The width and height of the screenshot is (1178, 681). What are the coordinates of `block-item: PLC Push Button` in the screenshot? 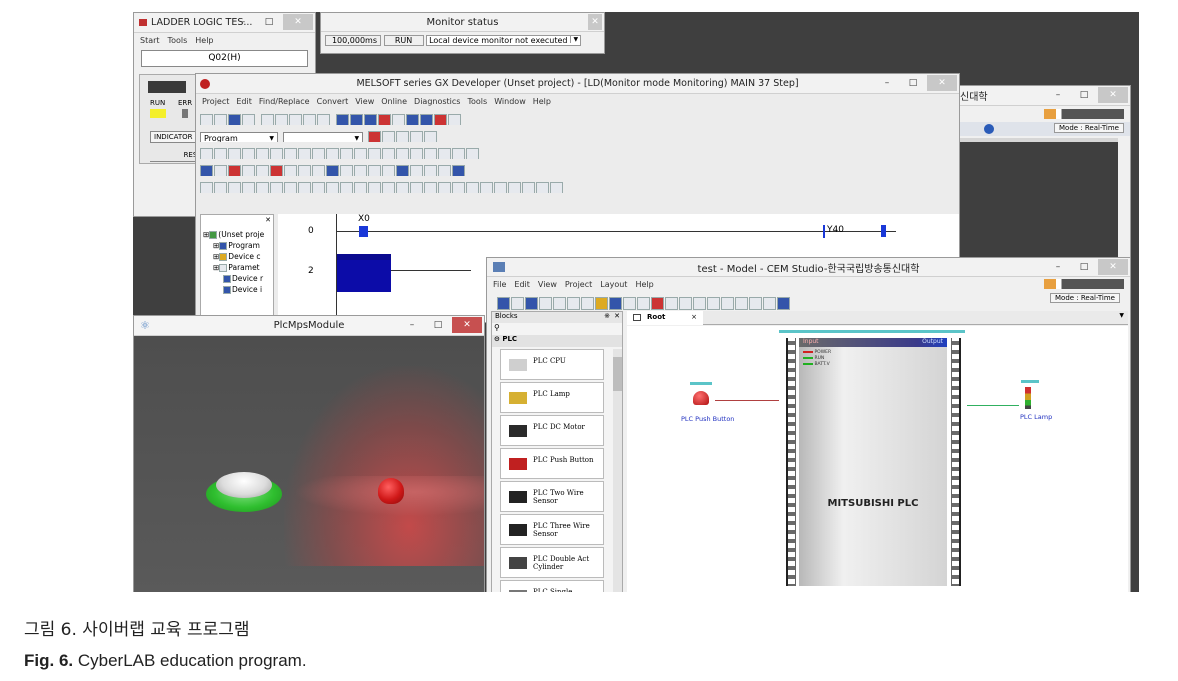 It's located at (552, 463).